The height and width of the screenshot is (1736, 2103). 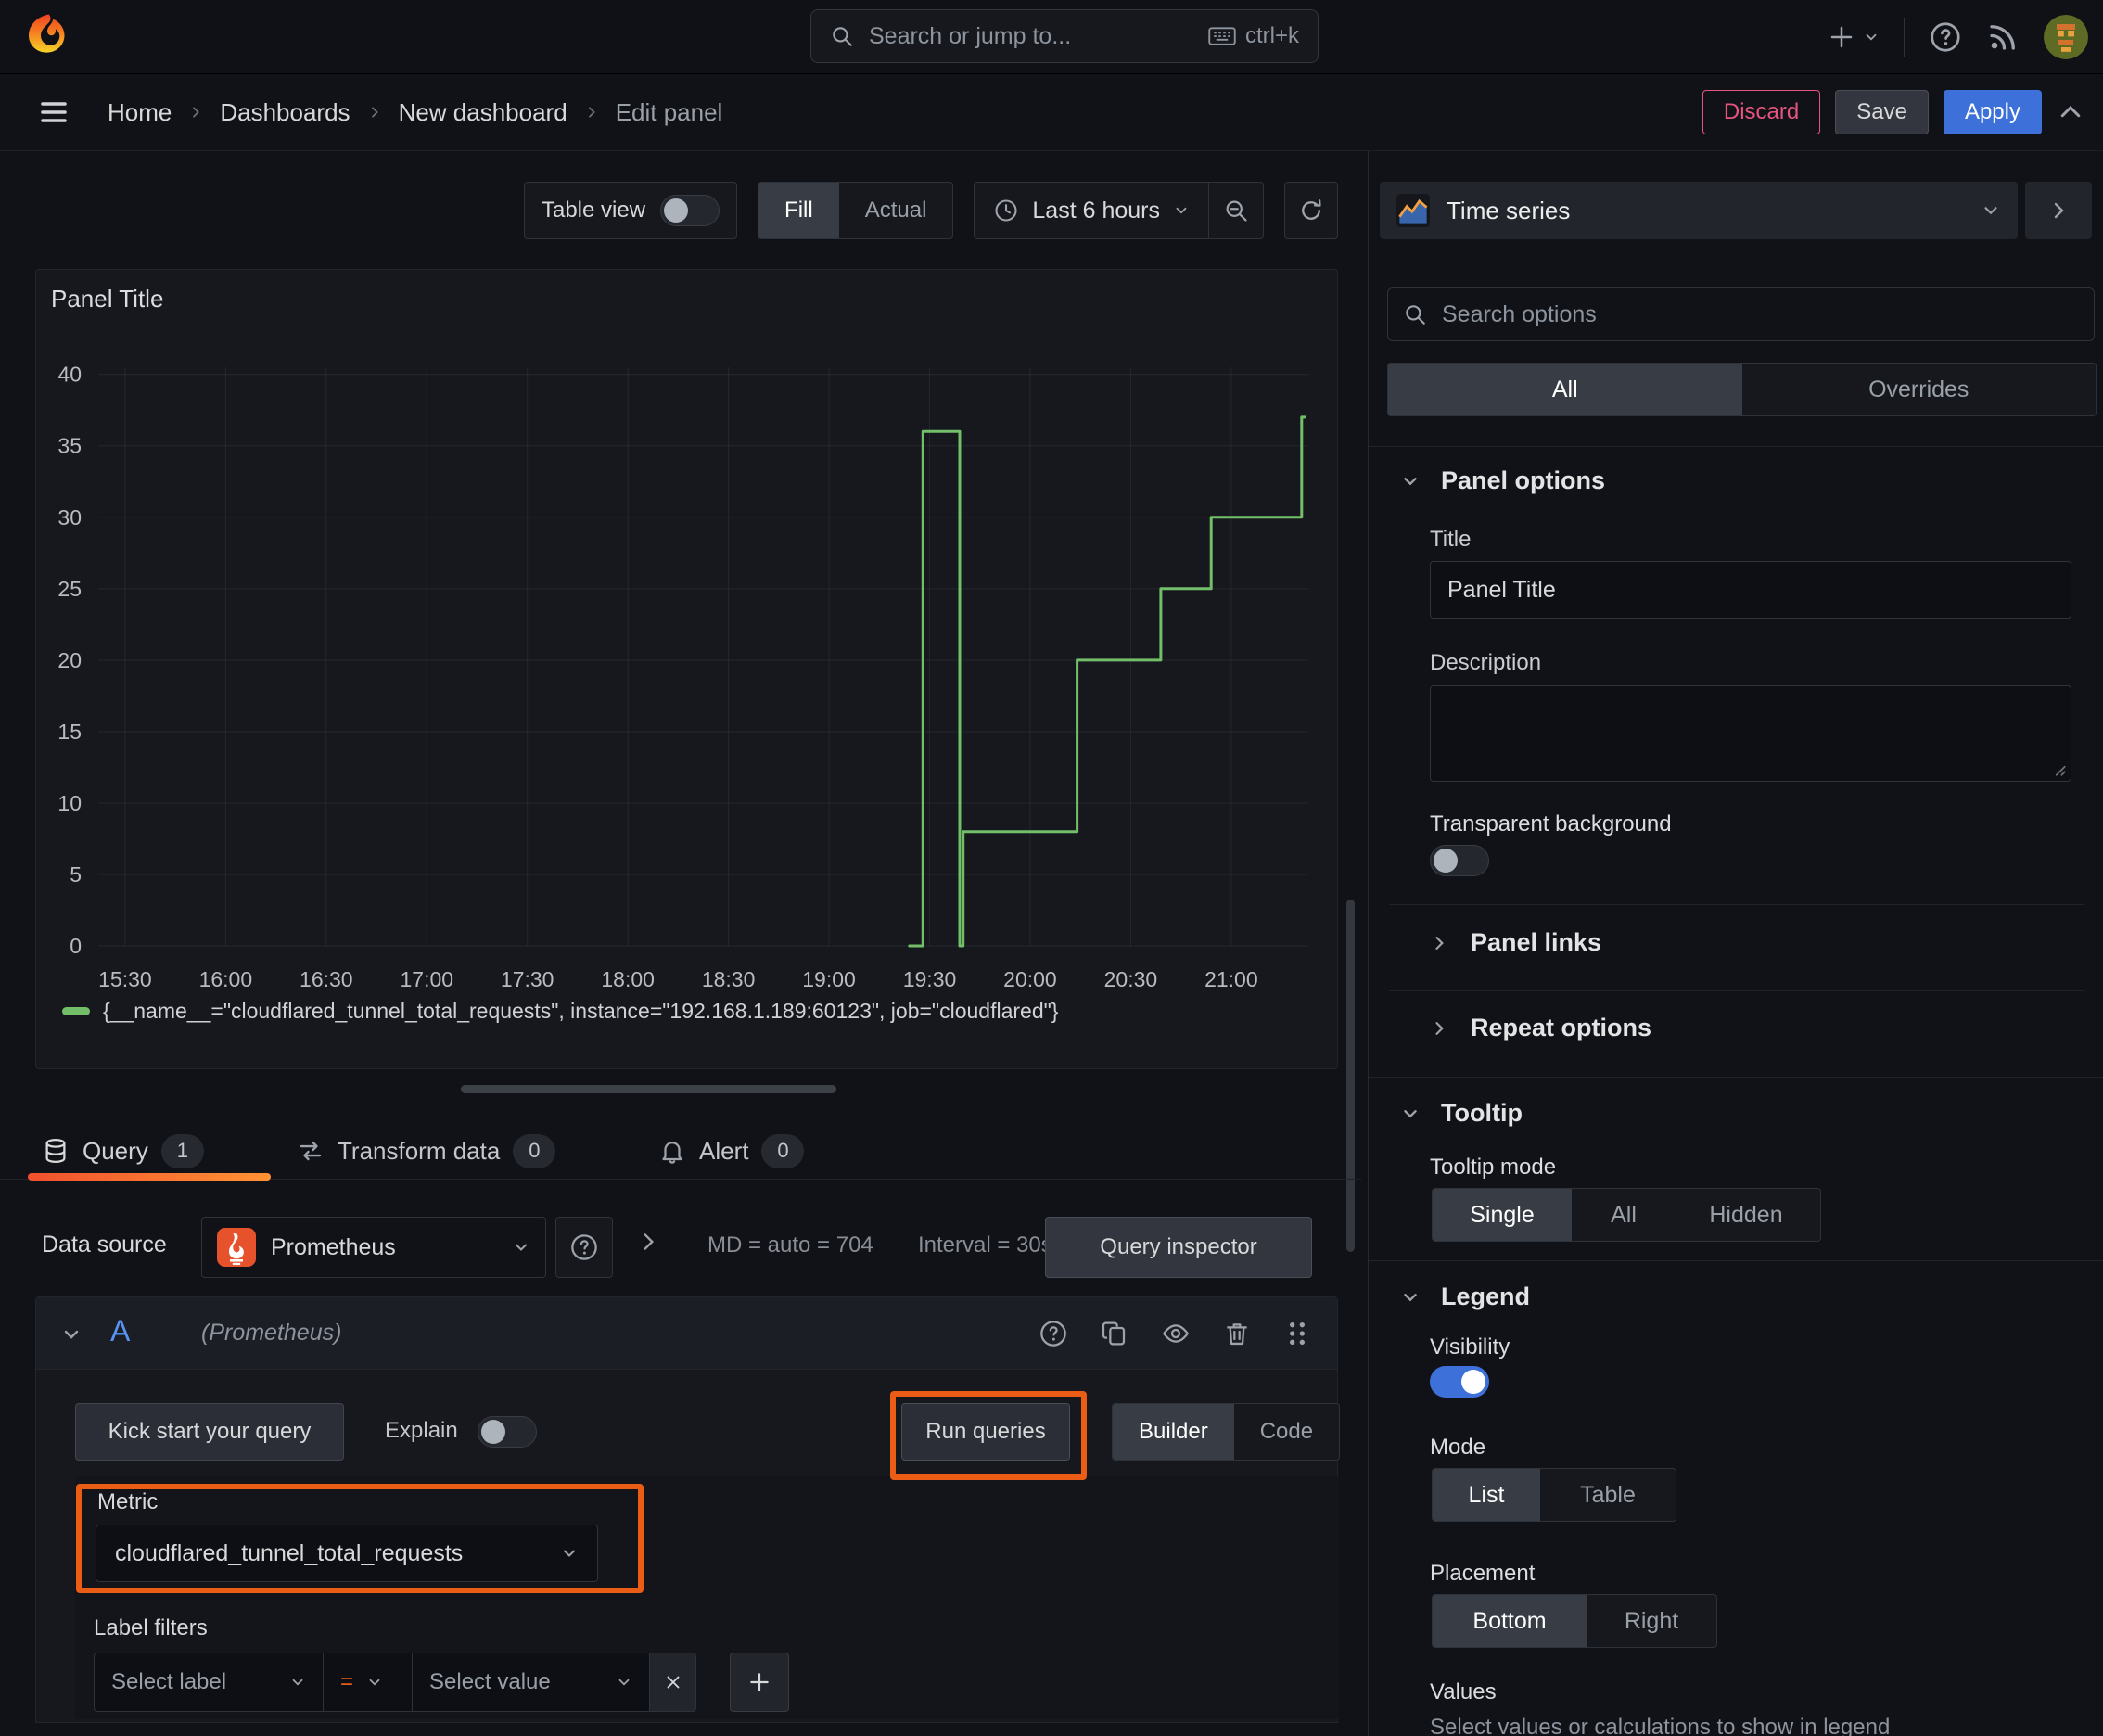 I want to click on placement-right-option: Right, so click(x=1651, y=1621).